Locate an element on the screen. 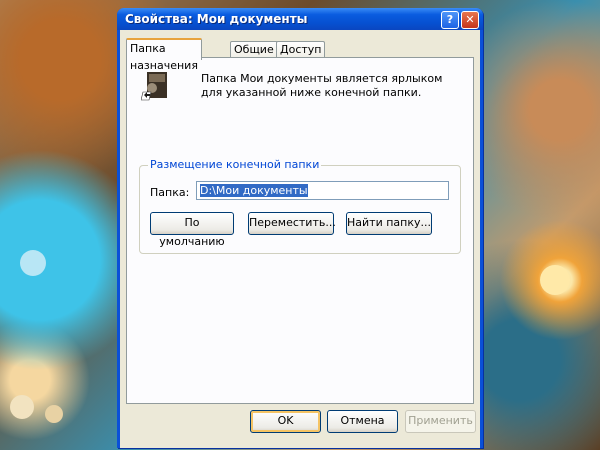  help-button: ? is located at coordinates (450, 20).